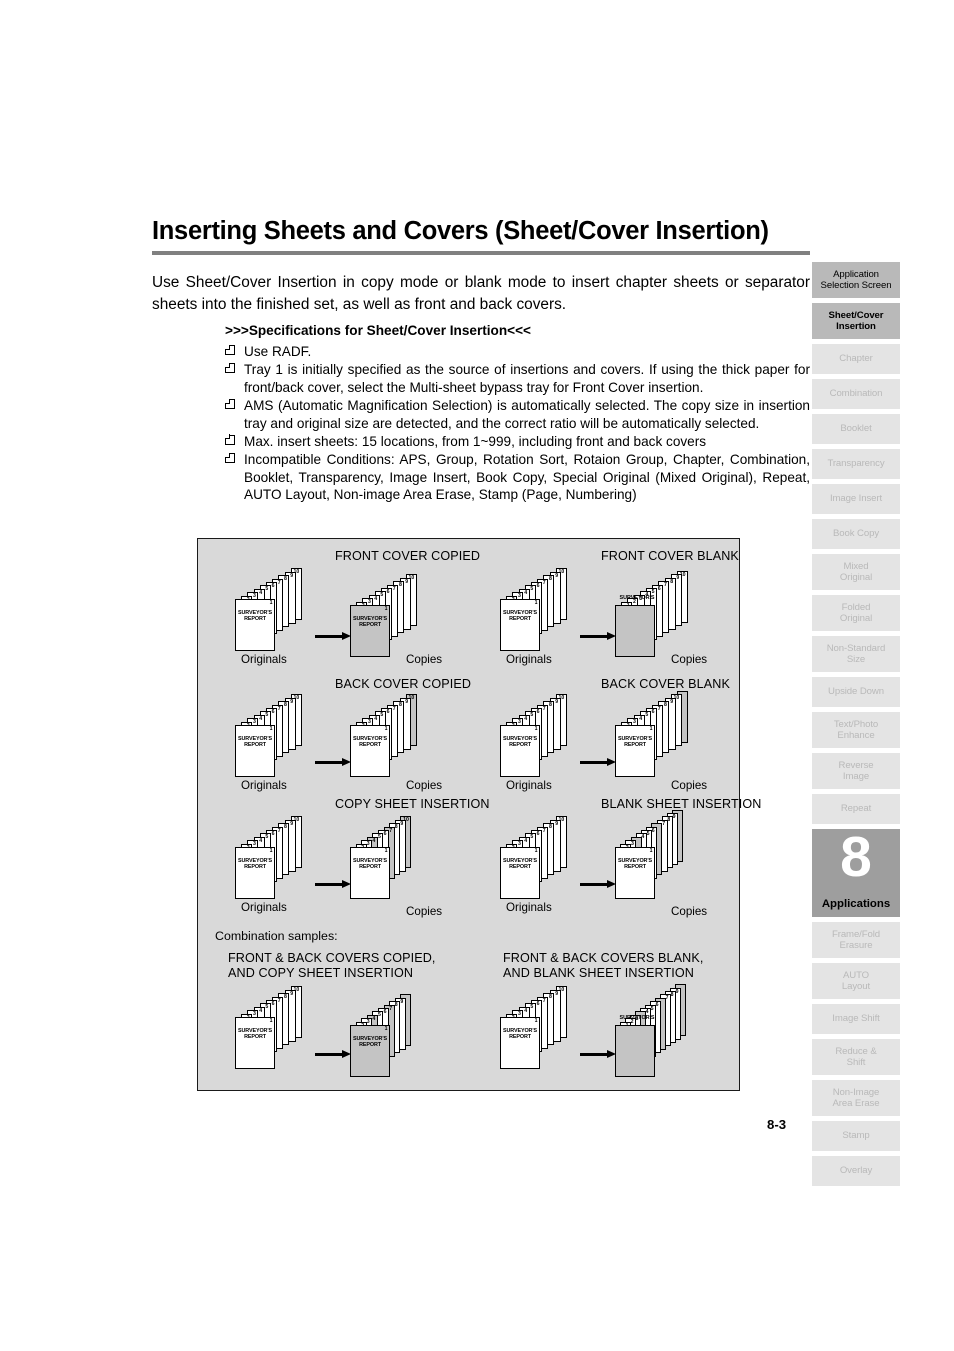 The height and width of the screenshot is (1351, 954). What do you see at coordinates (856, 499) in the screenshot?
I see `sidebar-item-image-insert: Image Insert` at bounding box center [856, 499].